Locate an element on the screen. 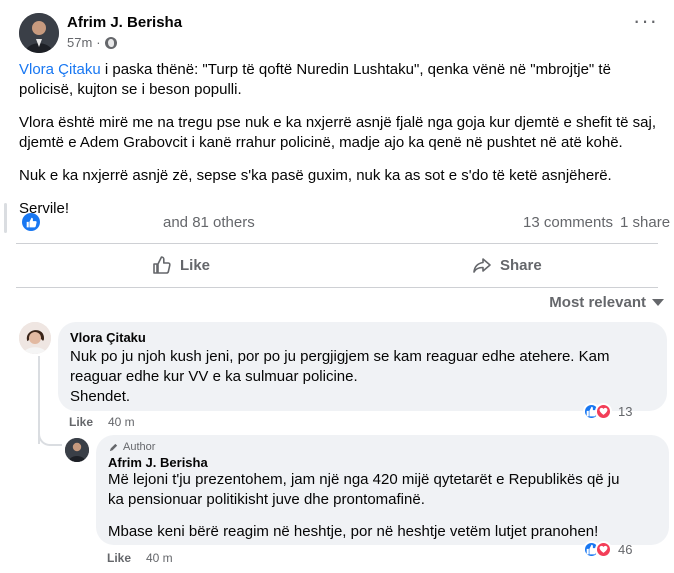  commenter-avatar is located at coordinates (35, 338).